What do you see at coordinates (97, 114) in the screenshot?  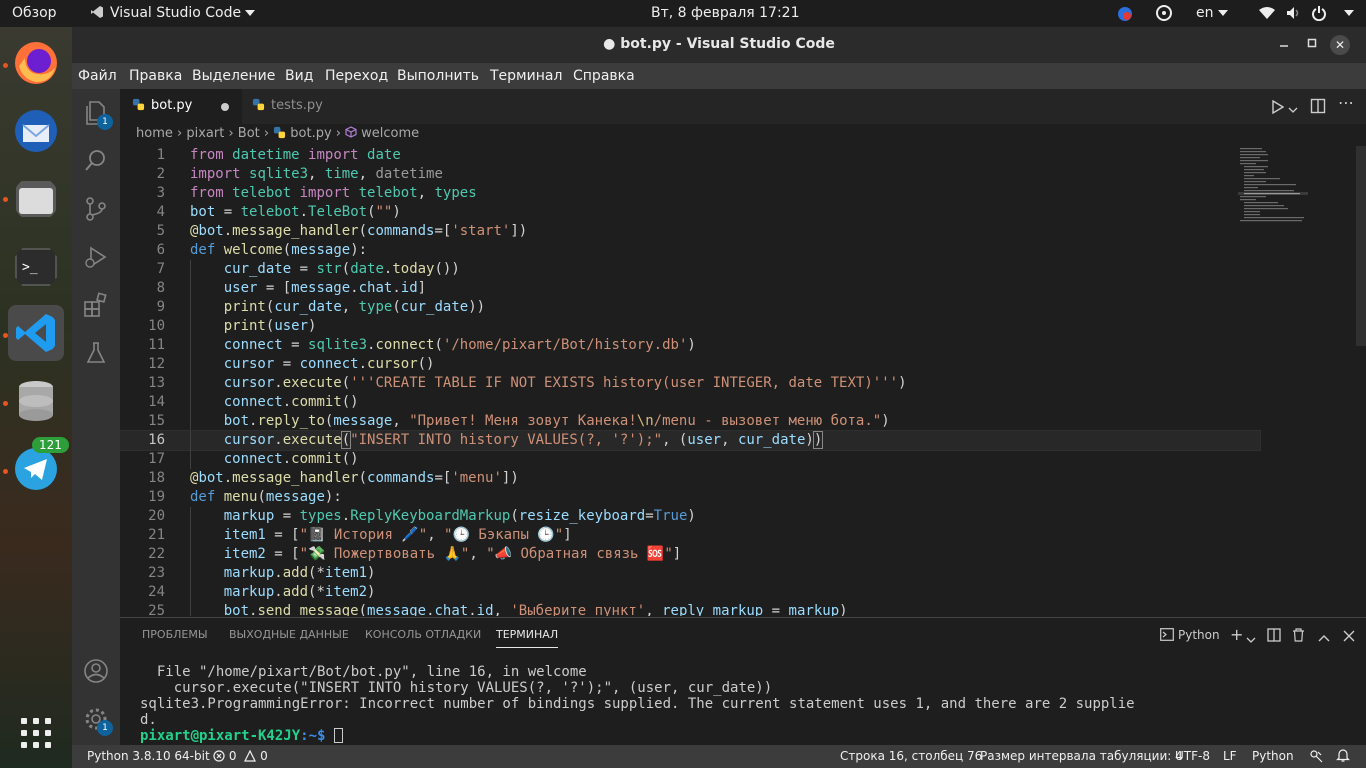 I see `explorer-button: 1` at bounding box center [97, 114].